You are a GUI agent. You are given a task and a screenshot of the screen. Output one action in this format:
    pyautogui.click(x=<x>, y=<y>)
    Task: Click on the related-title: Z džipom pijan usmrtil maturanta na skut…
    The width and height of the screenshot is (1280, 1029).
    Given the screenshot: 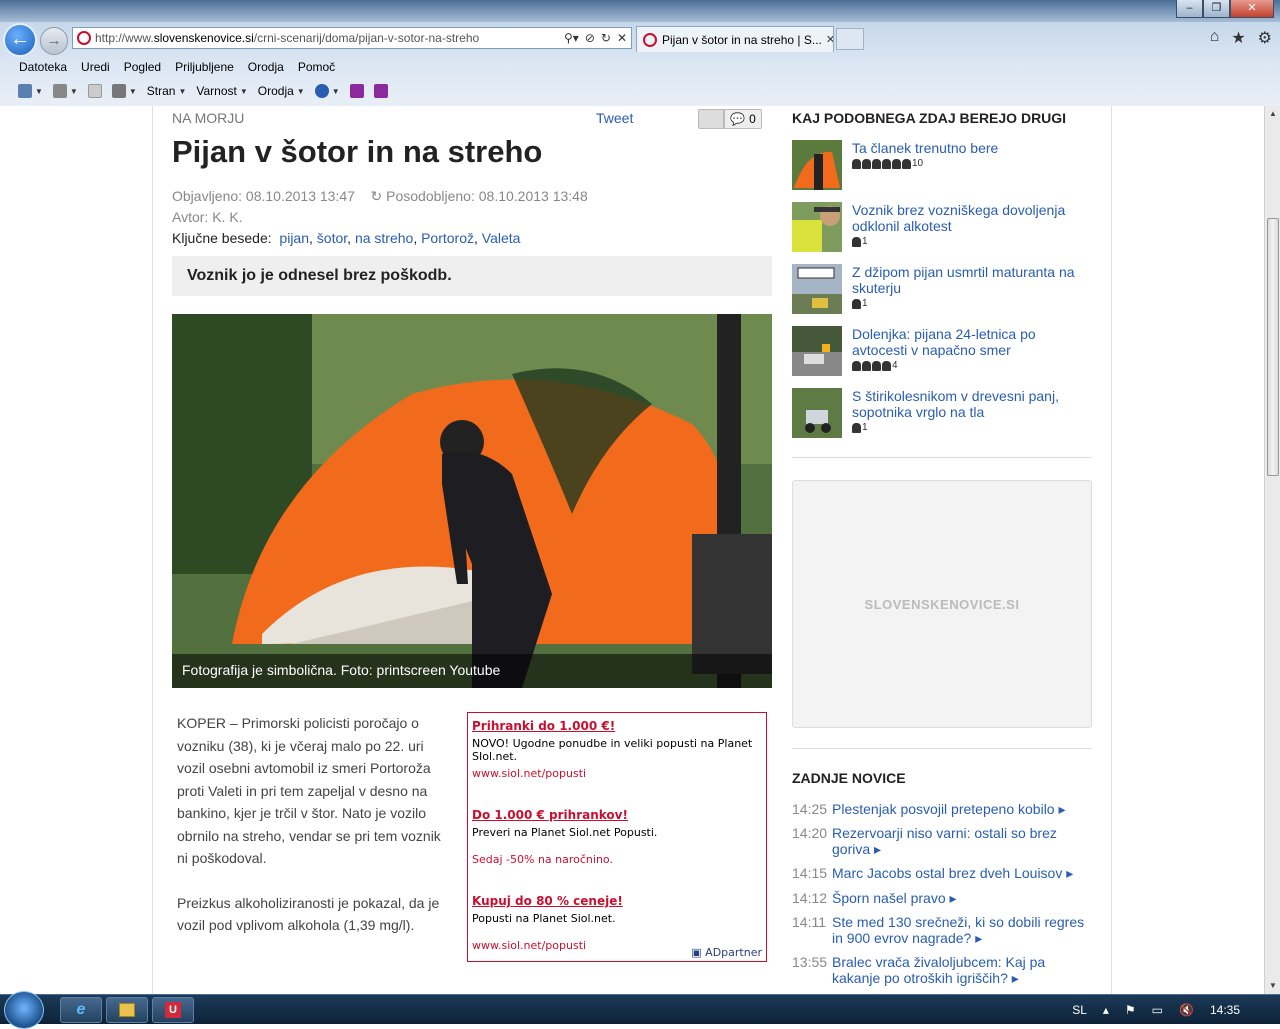 What is the action you would take?
    pyautogui.click(x=972, y=280)
    